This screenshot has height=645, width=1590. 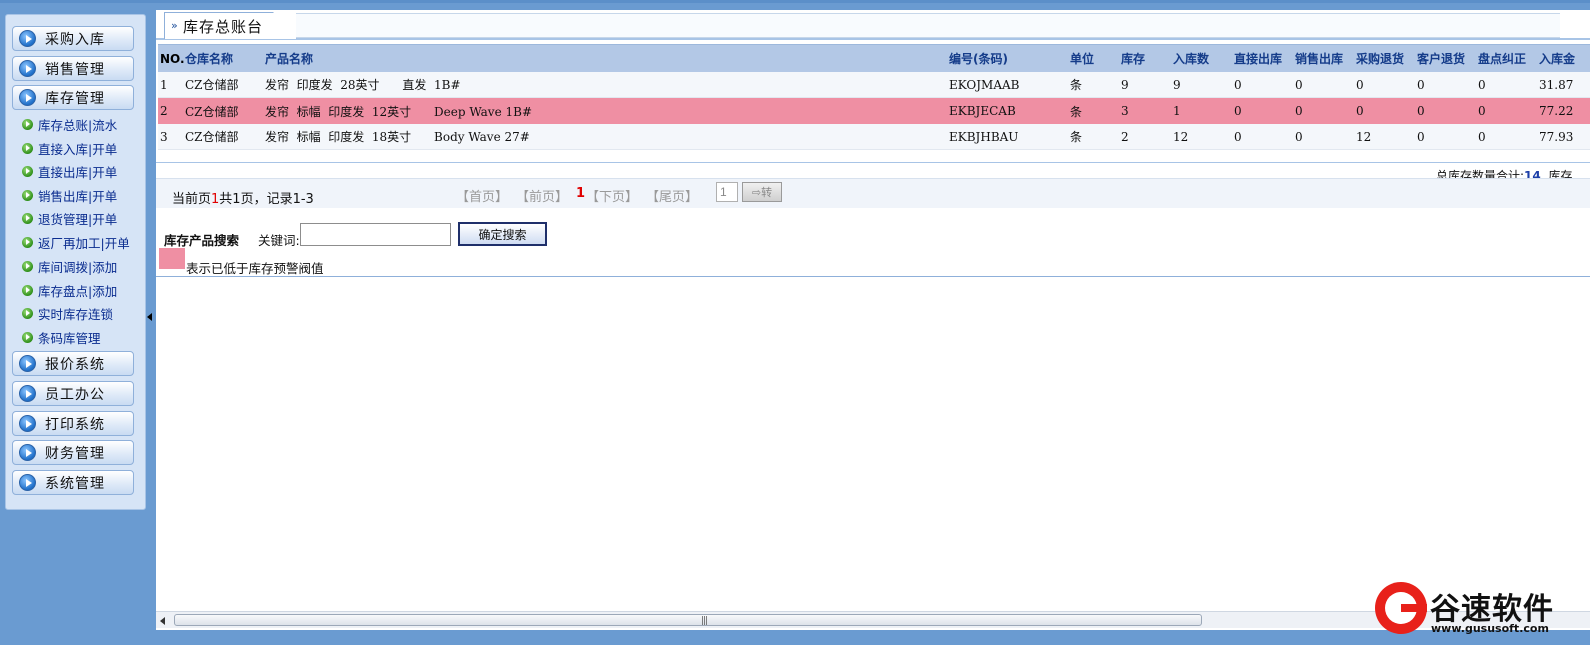 What do you see at coordinates (688, 620) in the screenshot?
I see `scrollbar-thumb: |||` at bounding box center [688, 620].